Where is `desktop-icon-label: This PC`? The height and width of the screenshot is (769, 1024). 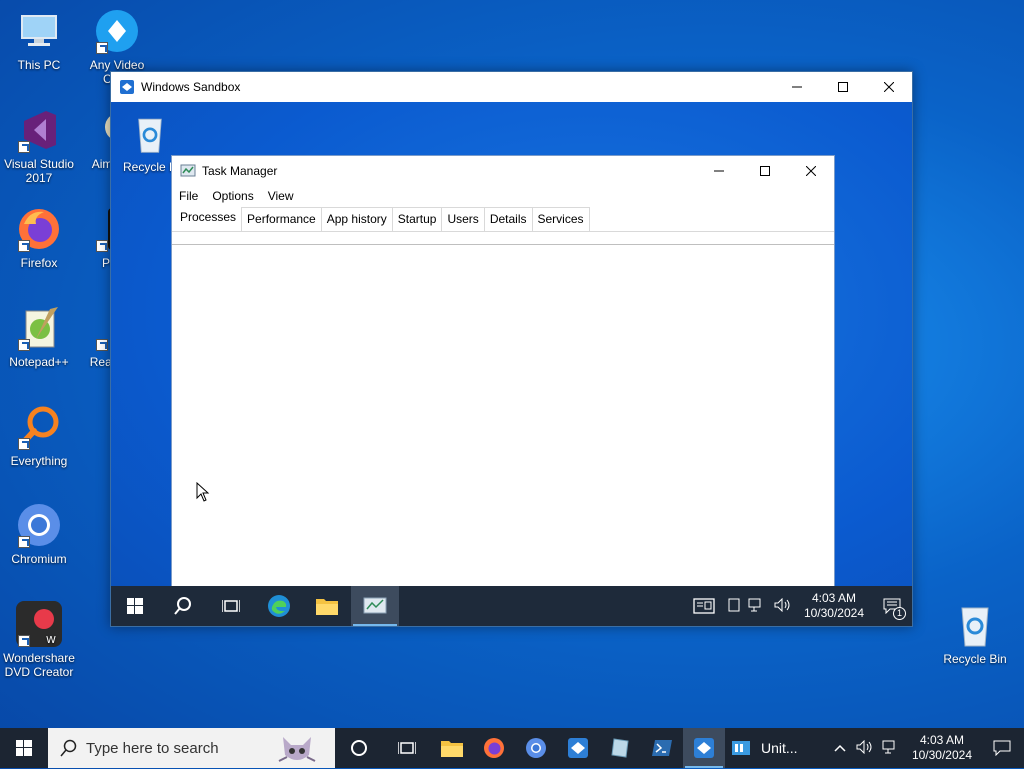 desktop-icon-label: This PC is located at coordinates (39, 65).